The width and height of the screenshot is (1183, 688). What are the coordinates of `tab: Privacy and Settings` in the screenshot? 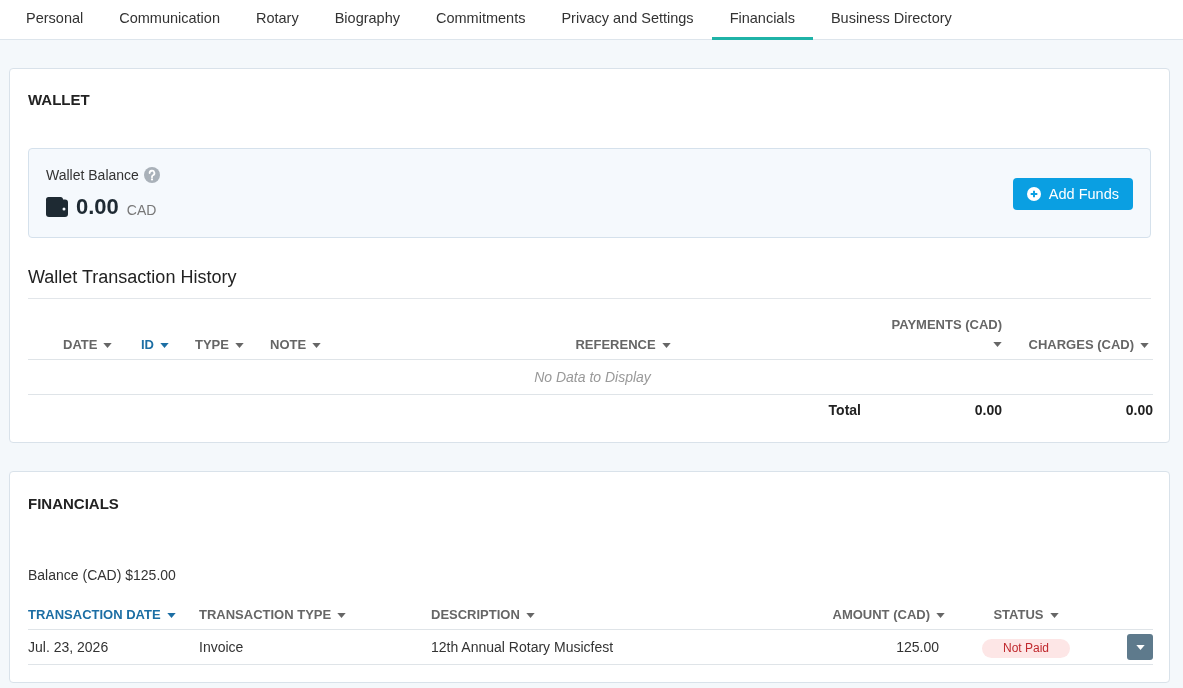 It's located at (627, 20).